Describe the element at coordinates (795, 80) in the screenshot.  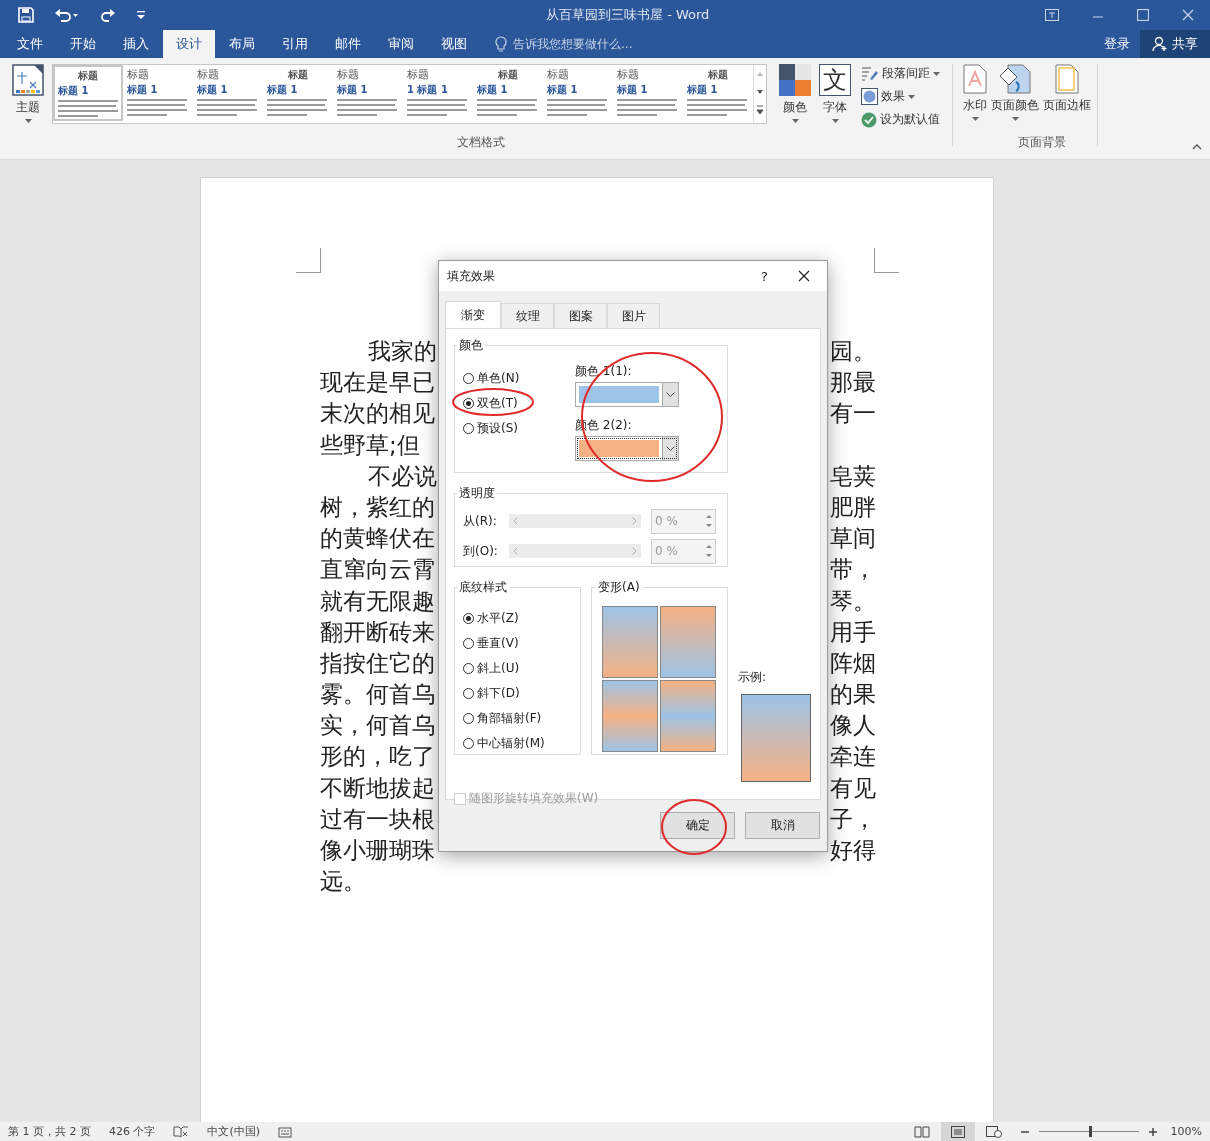
I see `color-palette-icon` at that location.